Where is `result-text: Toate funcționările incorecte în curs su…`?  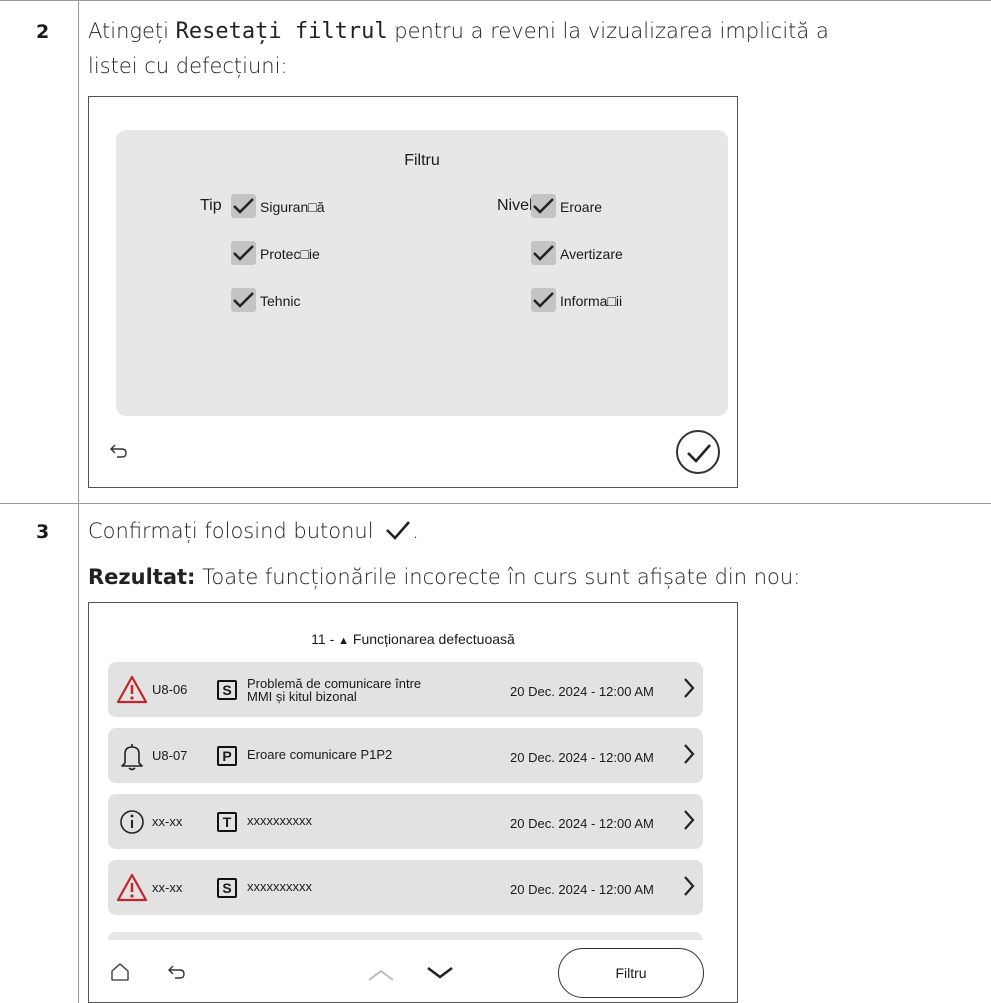
result-text: Toate funcționările incorecte în curs su… is located at coordinates (498, 577).